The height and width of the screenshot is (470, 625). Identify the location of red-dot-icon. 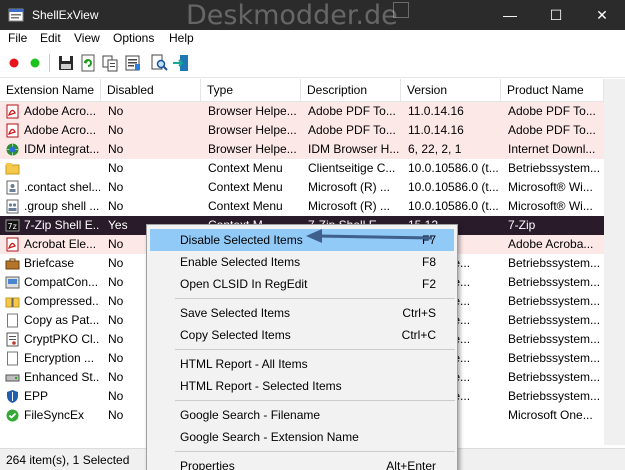
(14, 63).